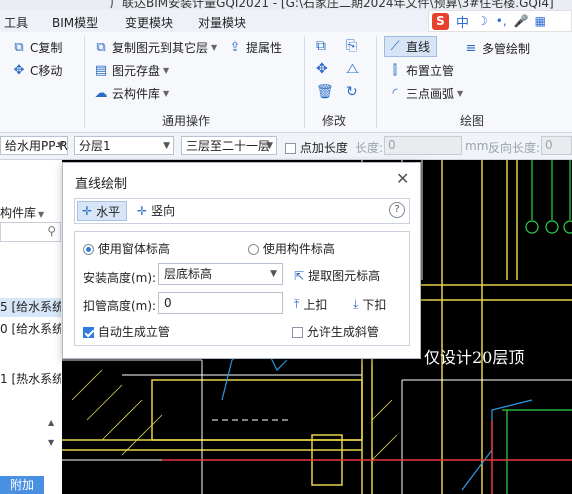 This screenshot has height=494, width=572. What do you see at coordinates (253, 249) in the screenshot?
I see `radio-component-height-dot` at bounding box center [253, 249].